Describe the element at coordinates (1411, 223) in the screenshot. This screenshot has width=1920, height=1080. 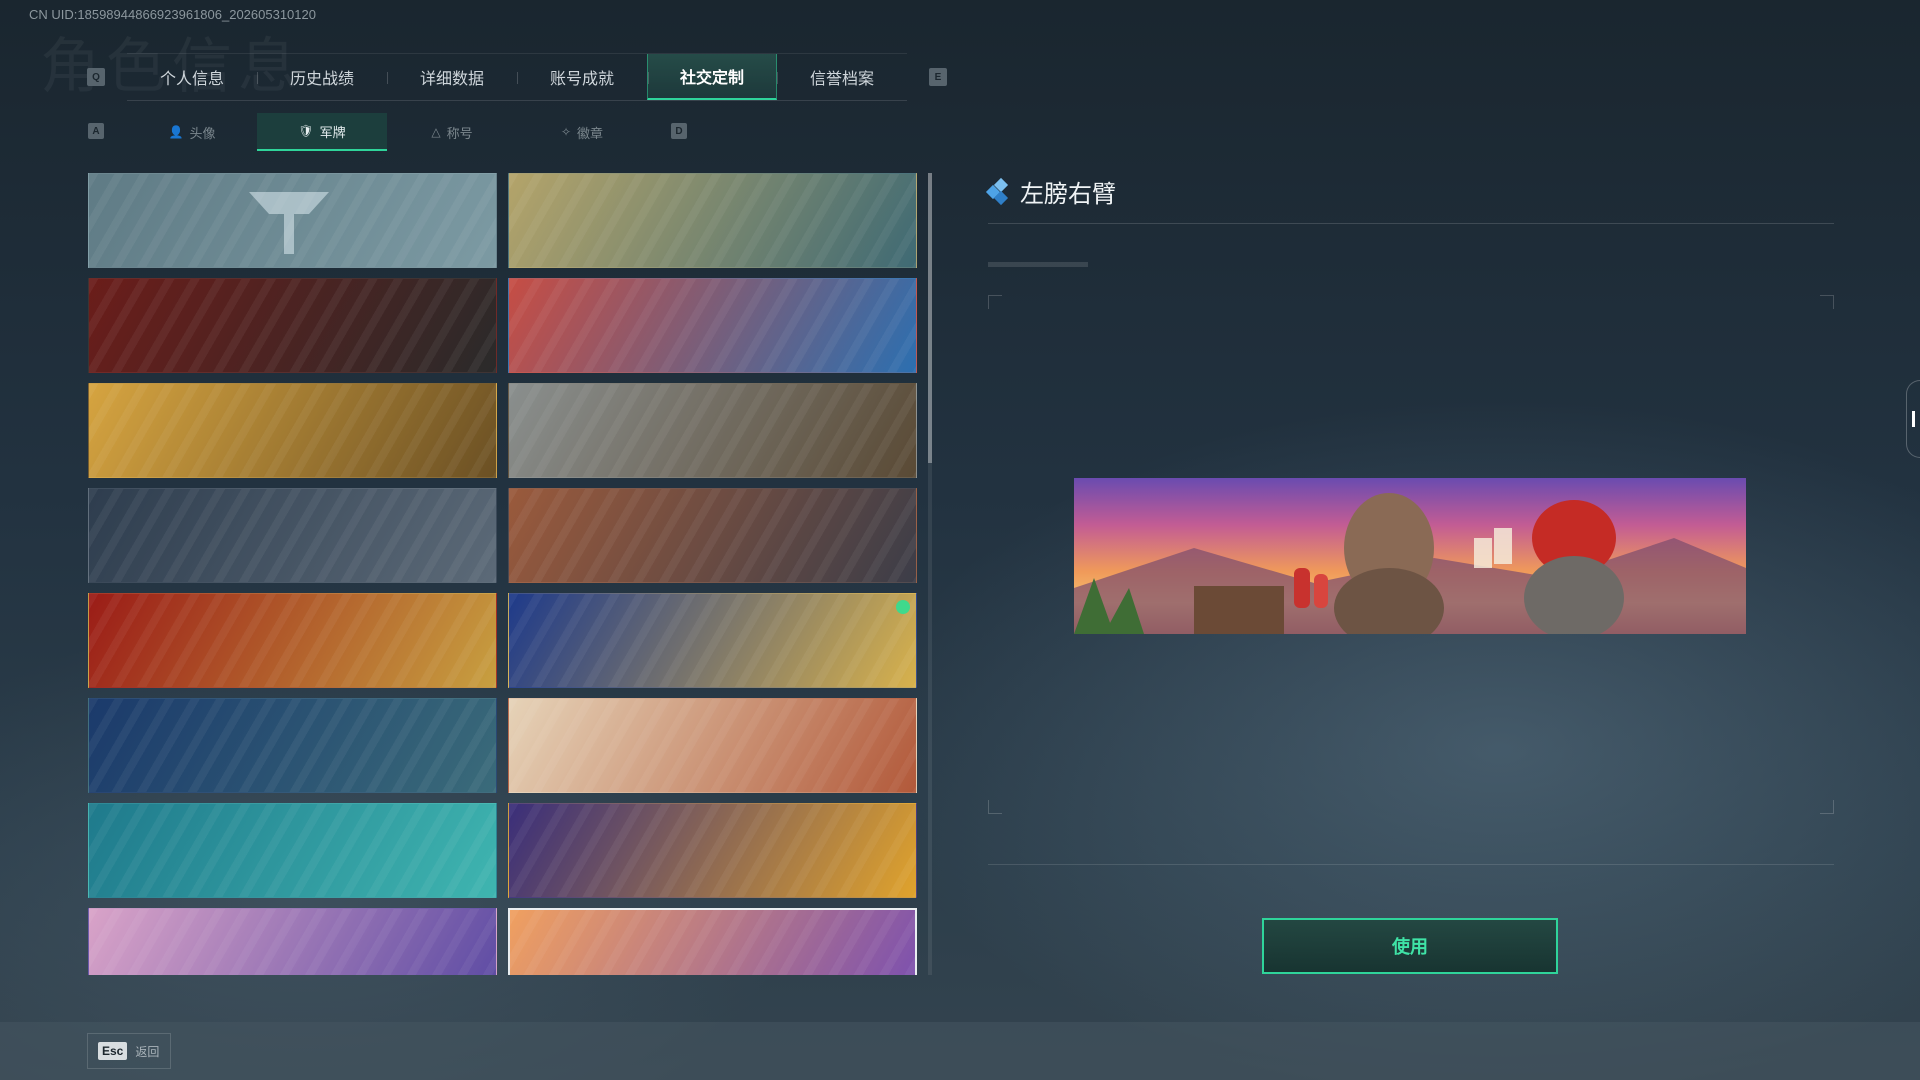
I see `title-divider` at that location.